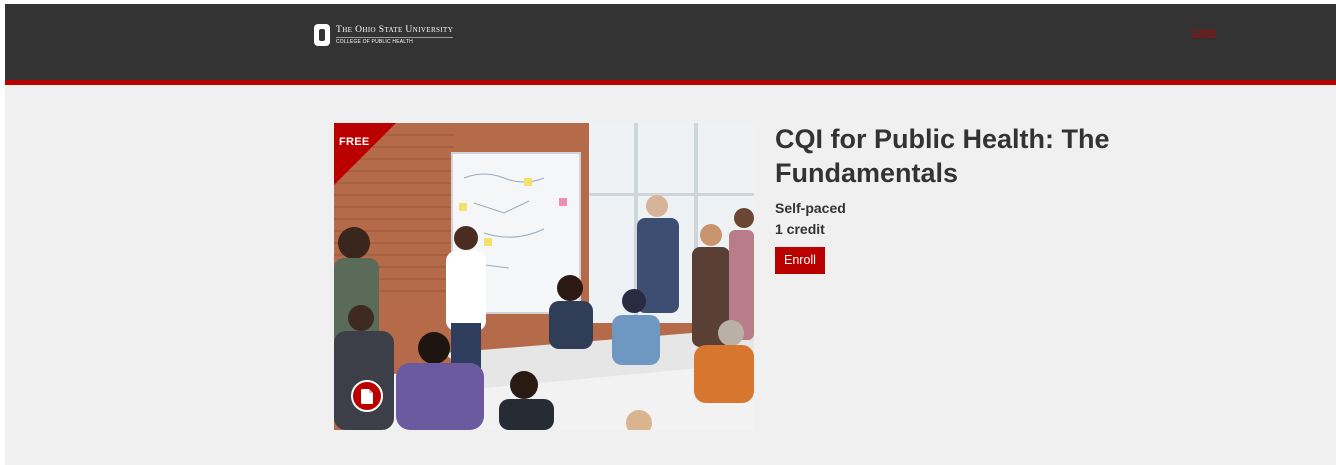 The height and width of the screenshot is (465, 1336). Describe the element at coordinates (800, 260) in the screenshot. I see `enroll-button: Enroll` at that location.